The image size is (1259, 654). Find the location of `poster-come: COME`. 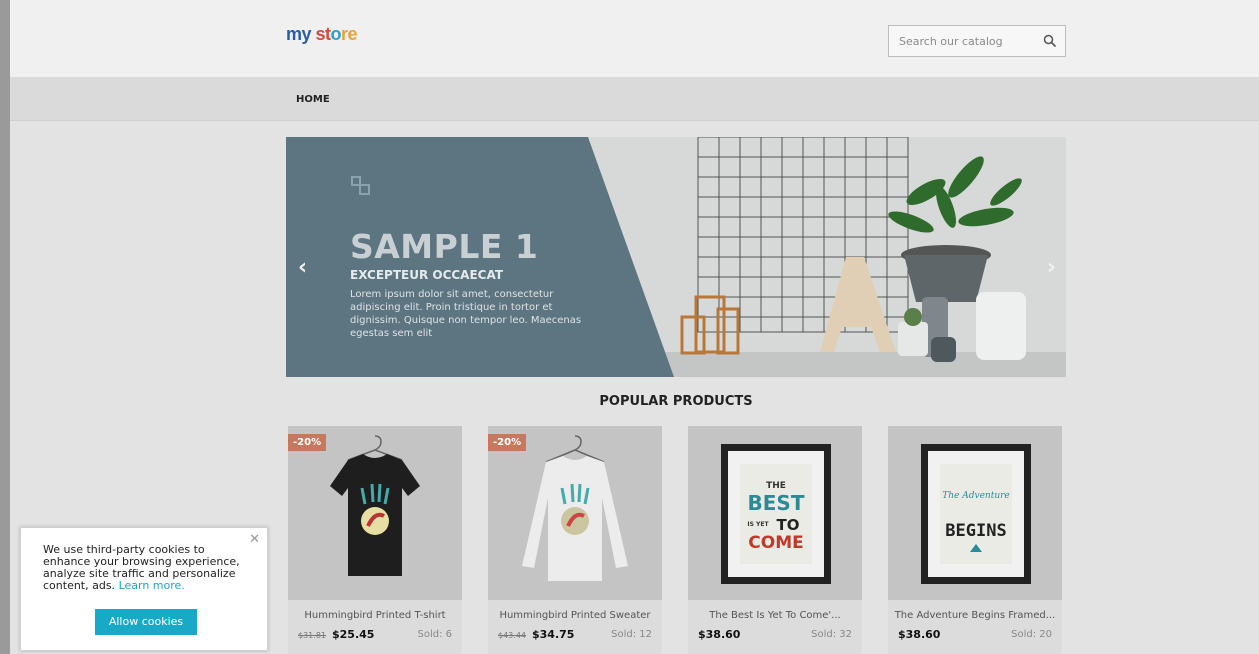

poster-come: COME is located at coordinates (775, 543).